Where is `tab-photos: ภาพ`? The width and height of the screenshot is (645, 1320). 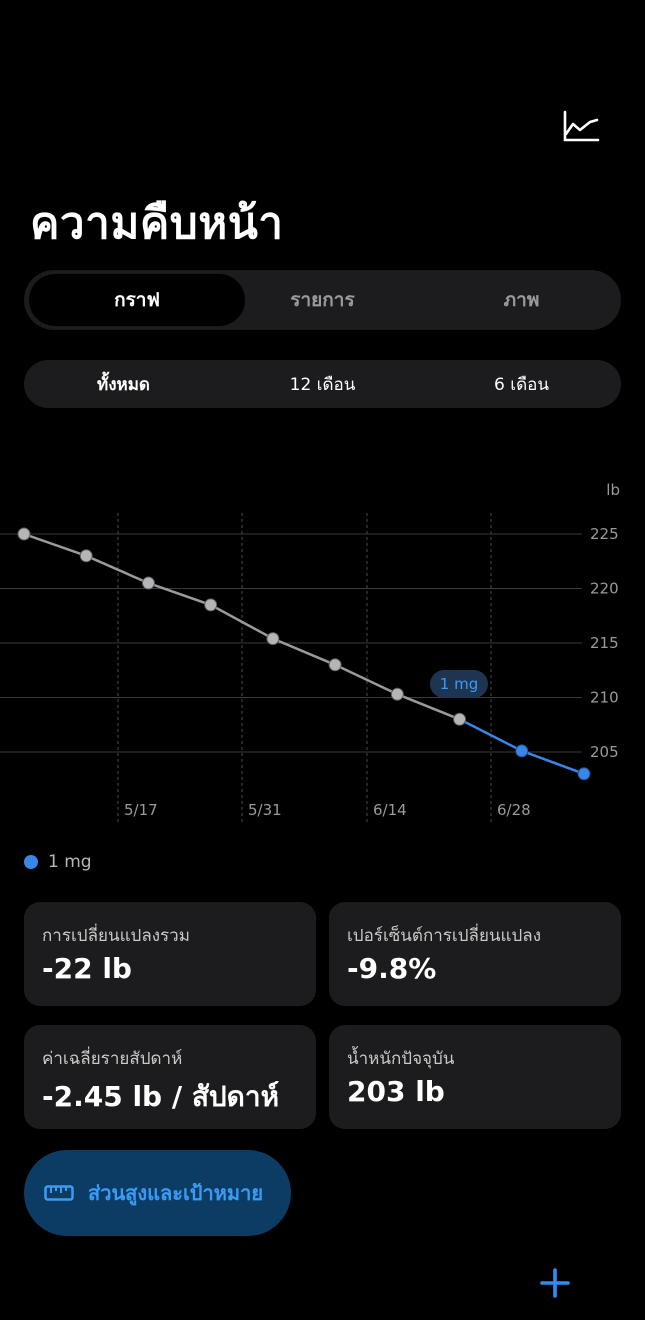
tab-photos: ภาพ is located at coordinates (521, 300).